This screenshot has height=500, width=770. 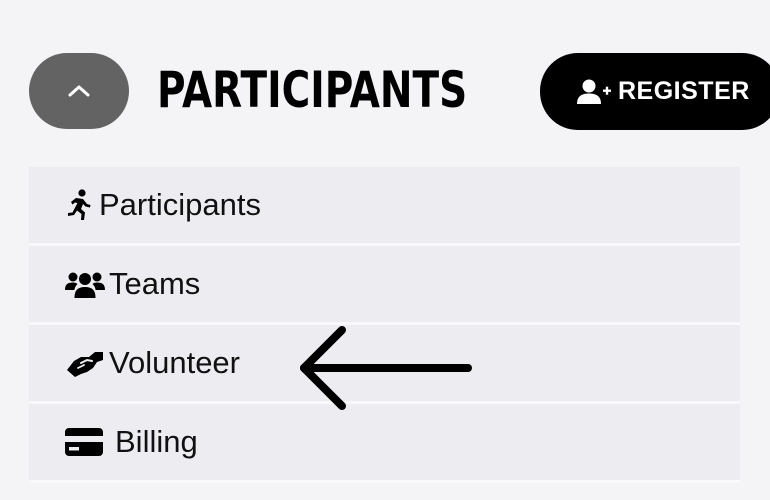 What do you see at coordinates (684, 91) in the screenshot?
I see `register-label: REGISTER` at bounding box center [684, 91].